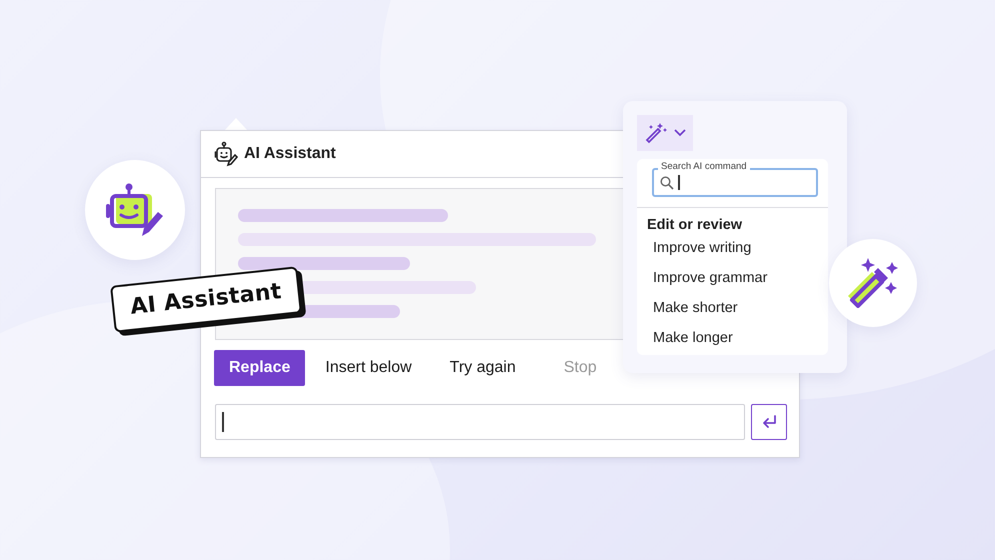 The height and width of the screenshot is (560, 995). Describe the element at coordinates (482, 368) in the screenshot. I see `action-button: Try again` at that location.